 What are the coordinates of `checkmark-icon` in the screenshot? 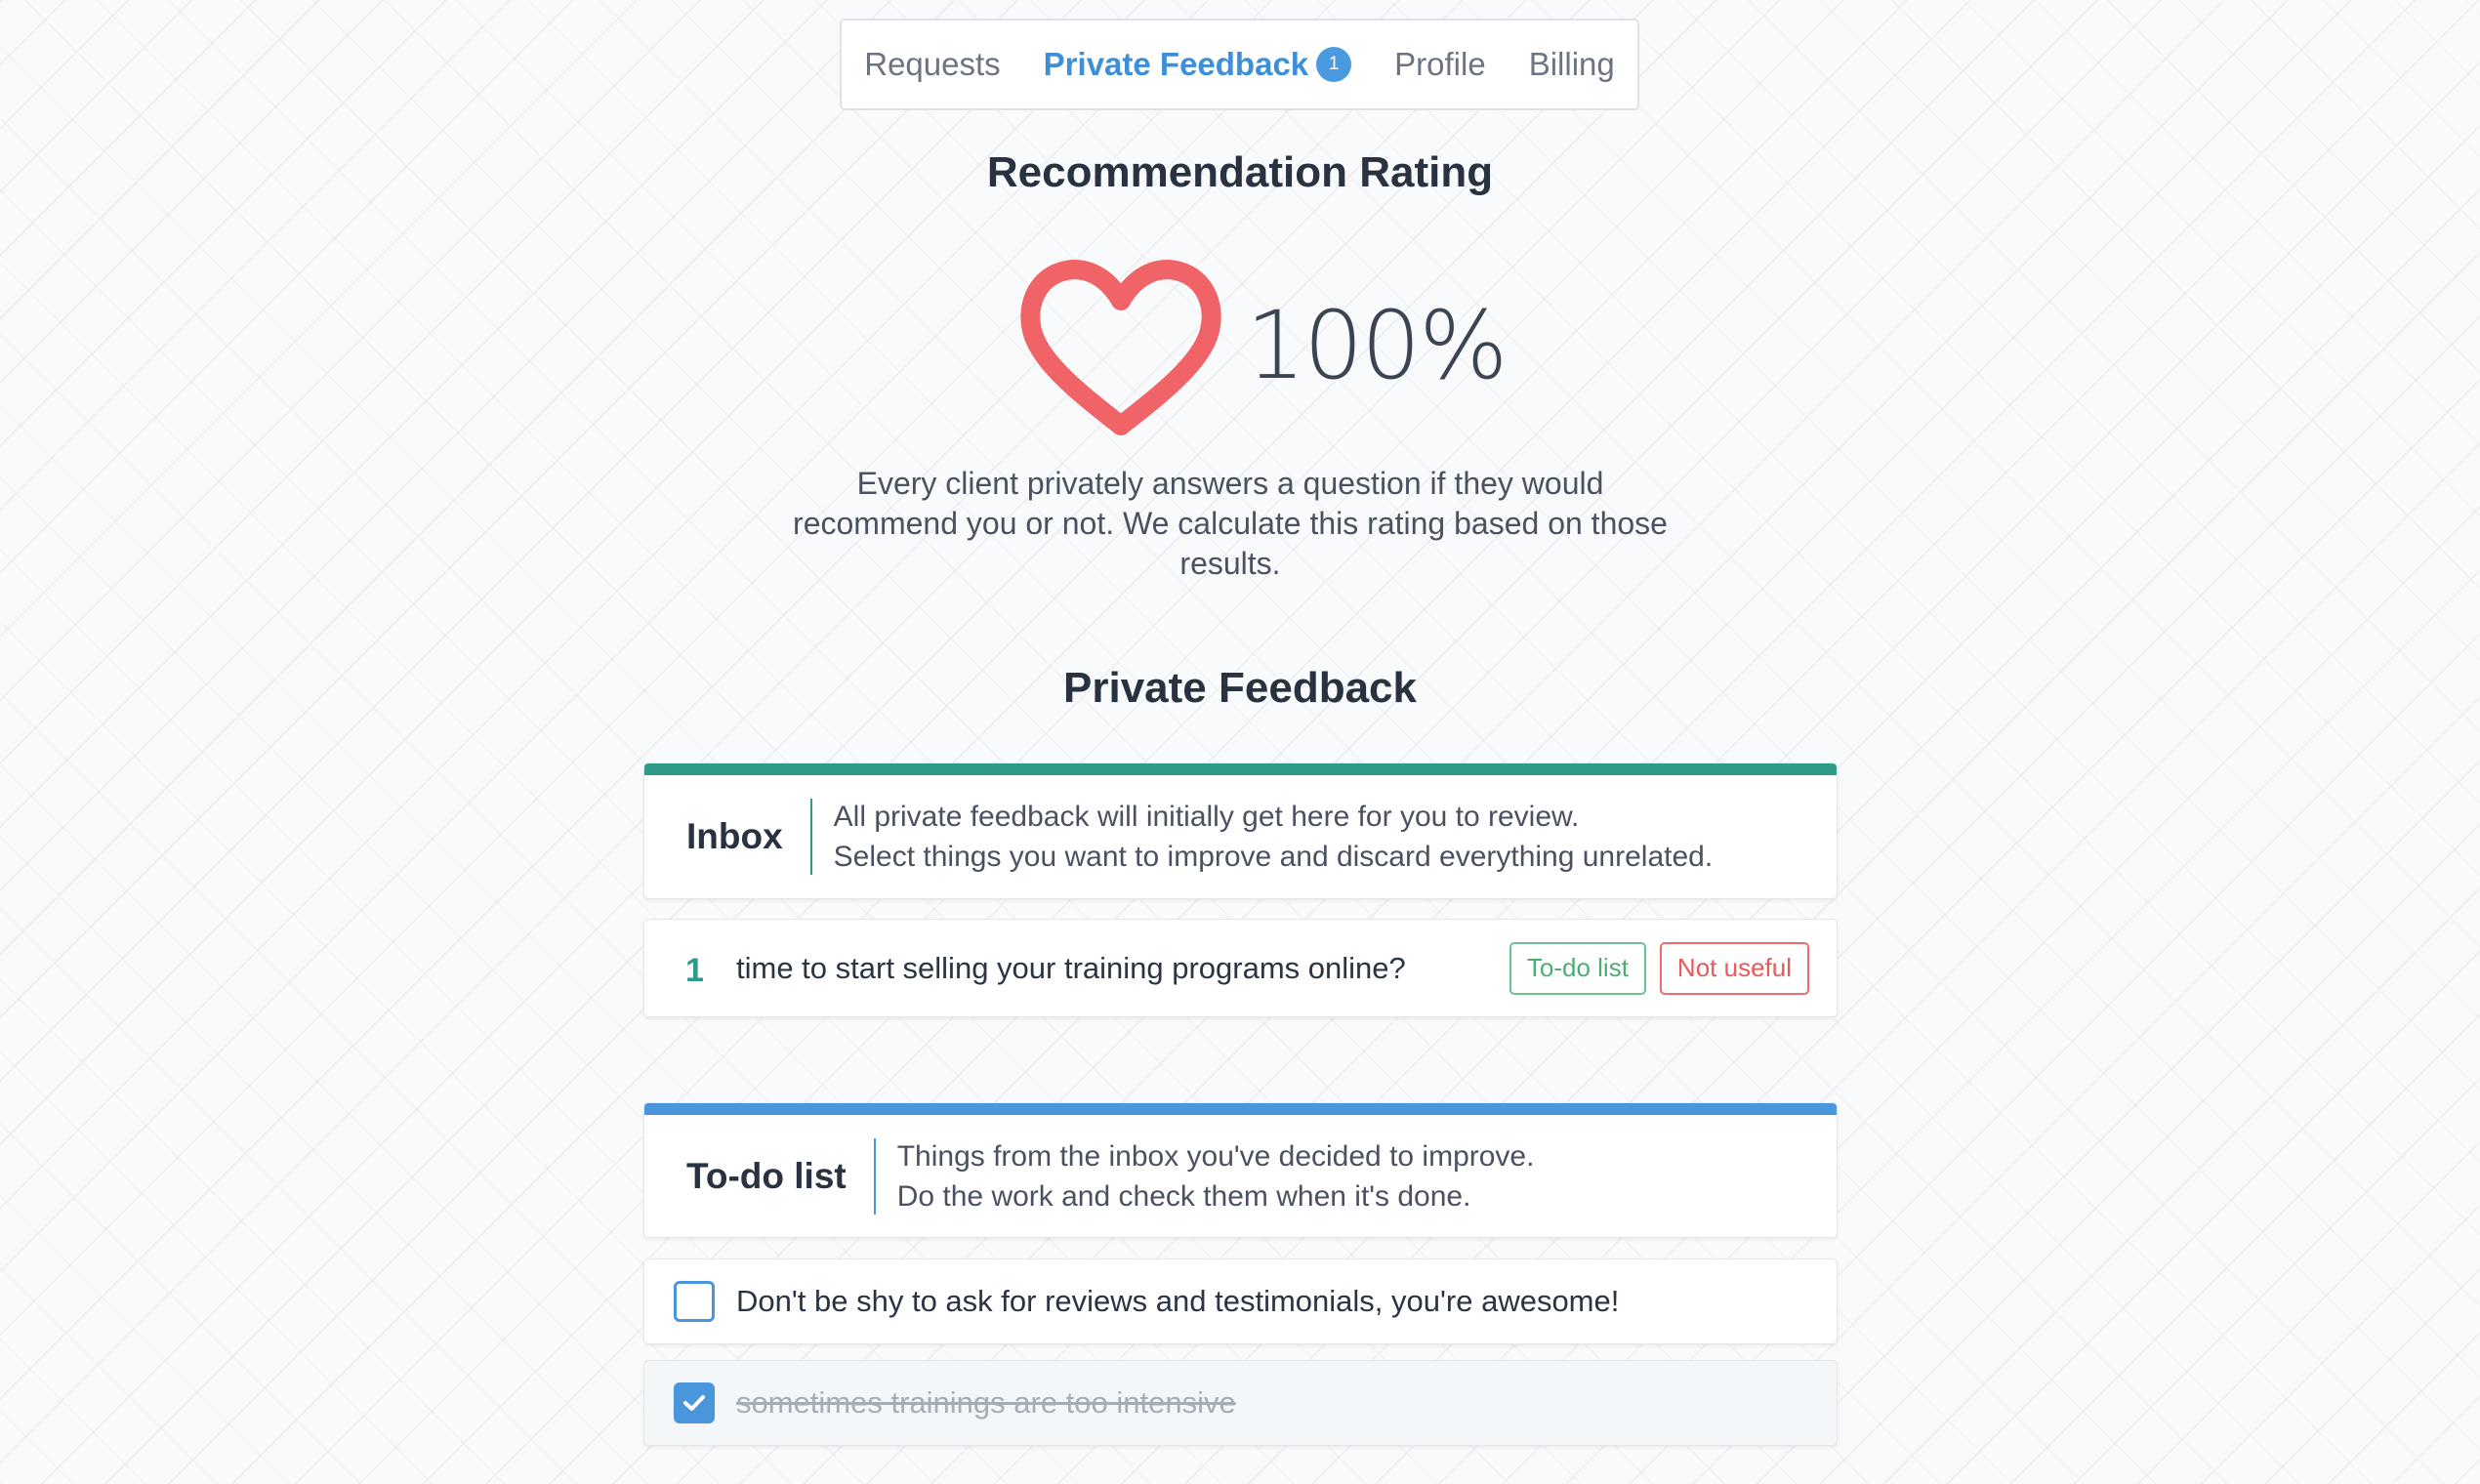 It's located at (694, 1403).